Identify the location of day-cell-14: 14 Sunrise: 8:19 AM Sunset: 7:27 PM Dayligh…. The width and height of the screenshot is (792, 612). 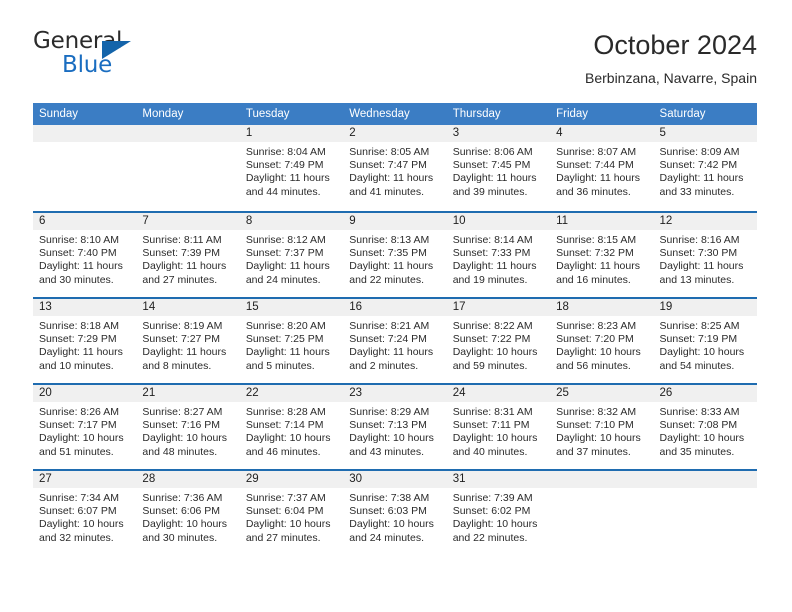
(188, 341).